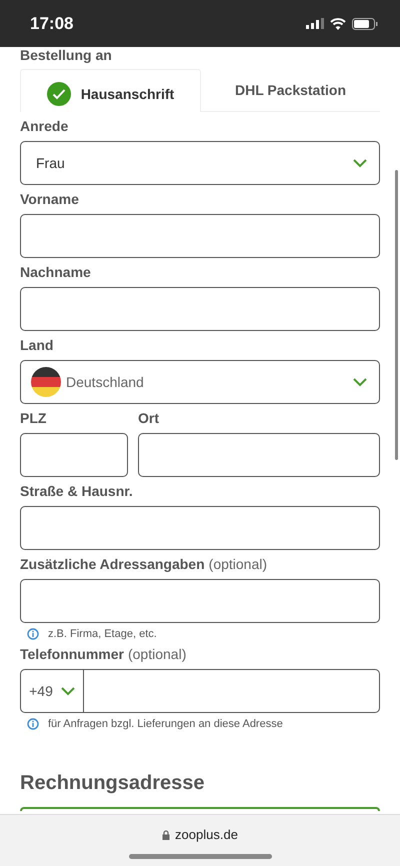 The width and height of the screenshot is (400, 866). I want to click on field-label: PLZ, so click(33, 418).